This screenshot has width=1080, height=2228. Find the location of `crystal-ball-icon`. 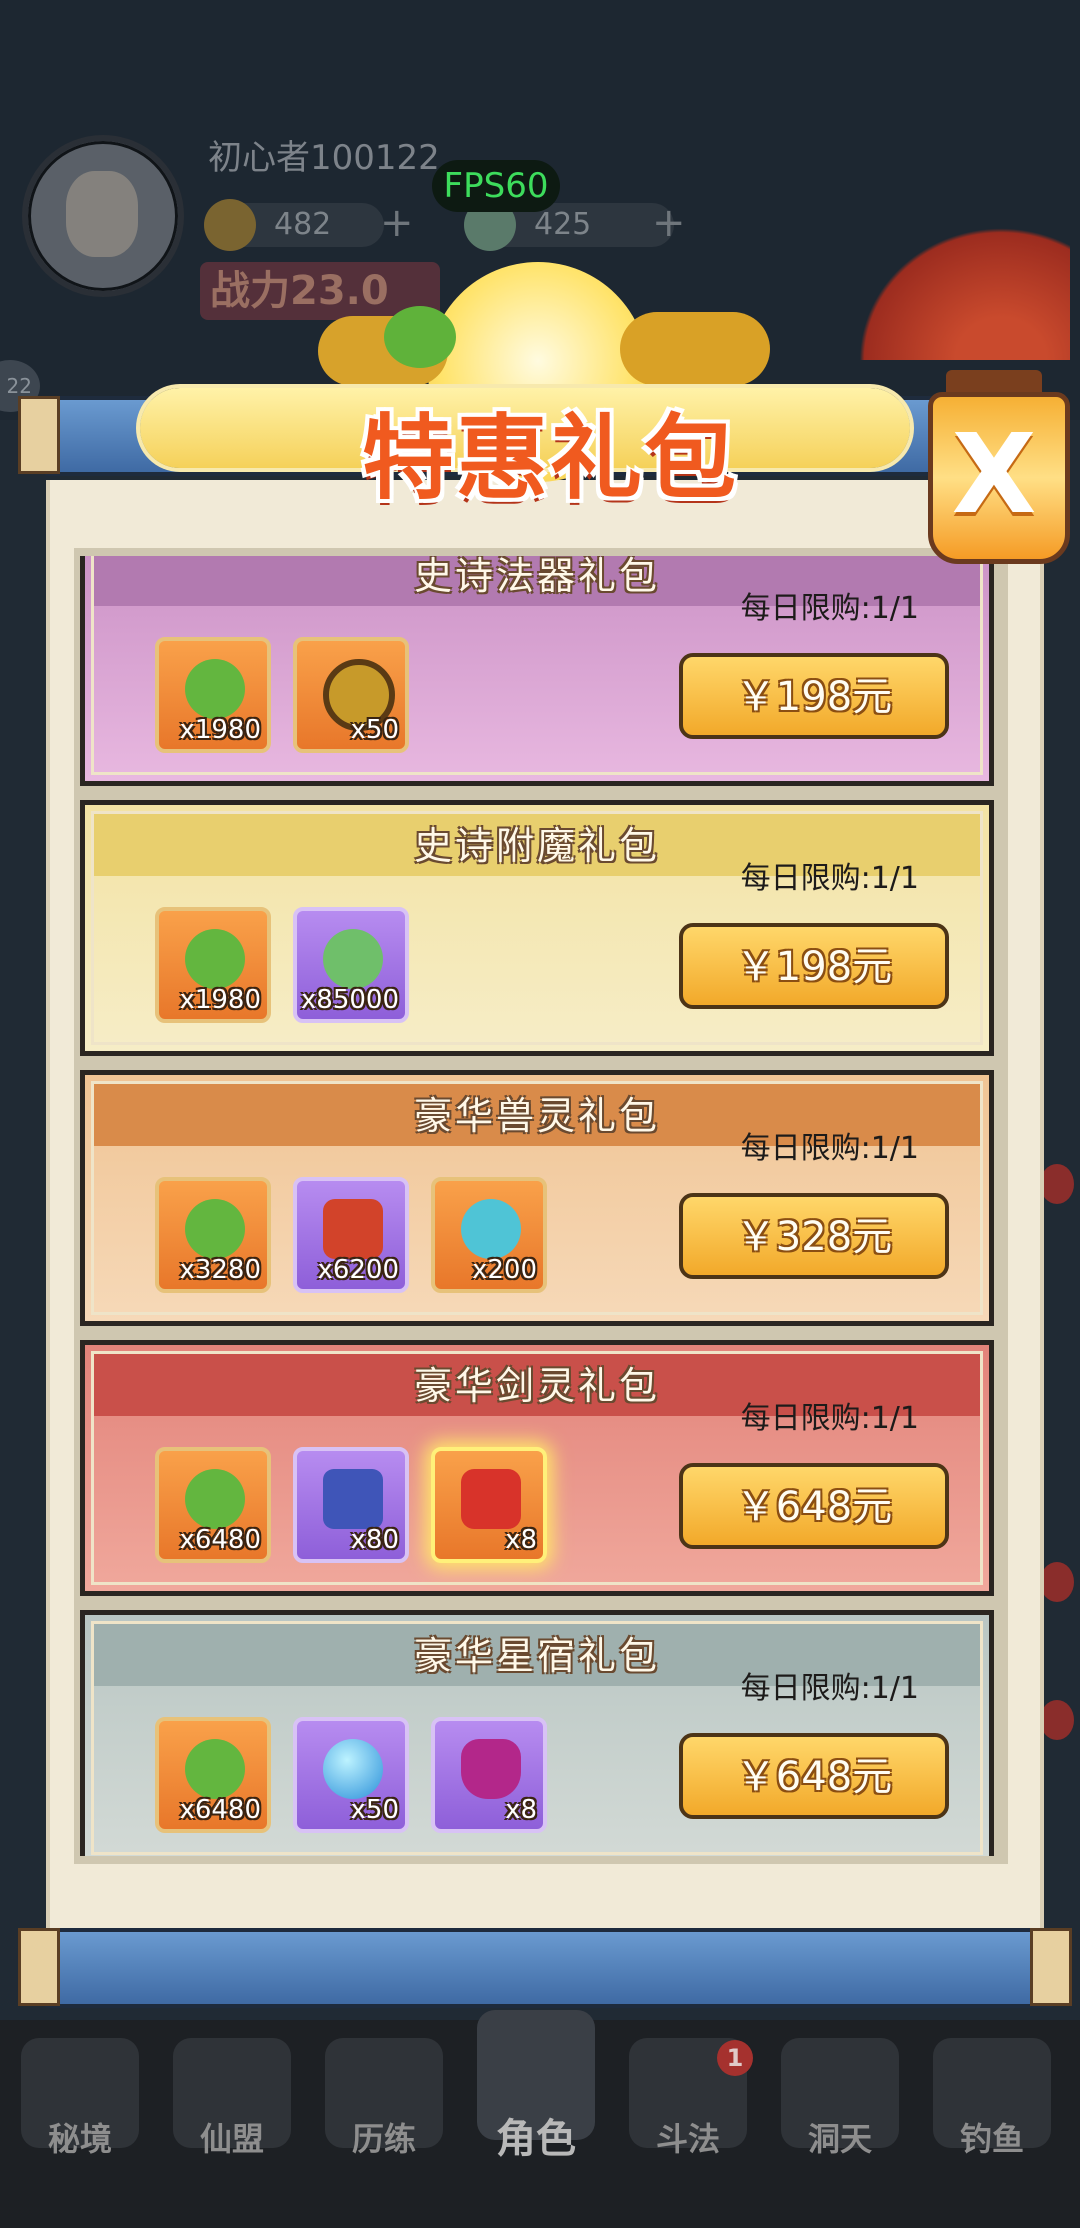

crystal-ball-icon is located at coordinates (353, 1769).